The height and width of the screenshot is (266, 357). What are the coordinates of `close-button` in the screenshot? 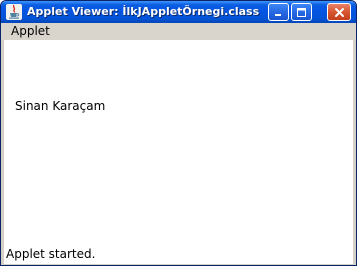 It's located at (339, 12).